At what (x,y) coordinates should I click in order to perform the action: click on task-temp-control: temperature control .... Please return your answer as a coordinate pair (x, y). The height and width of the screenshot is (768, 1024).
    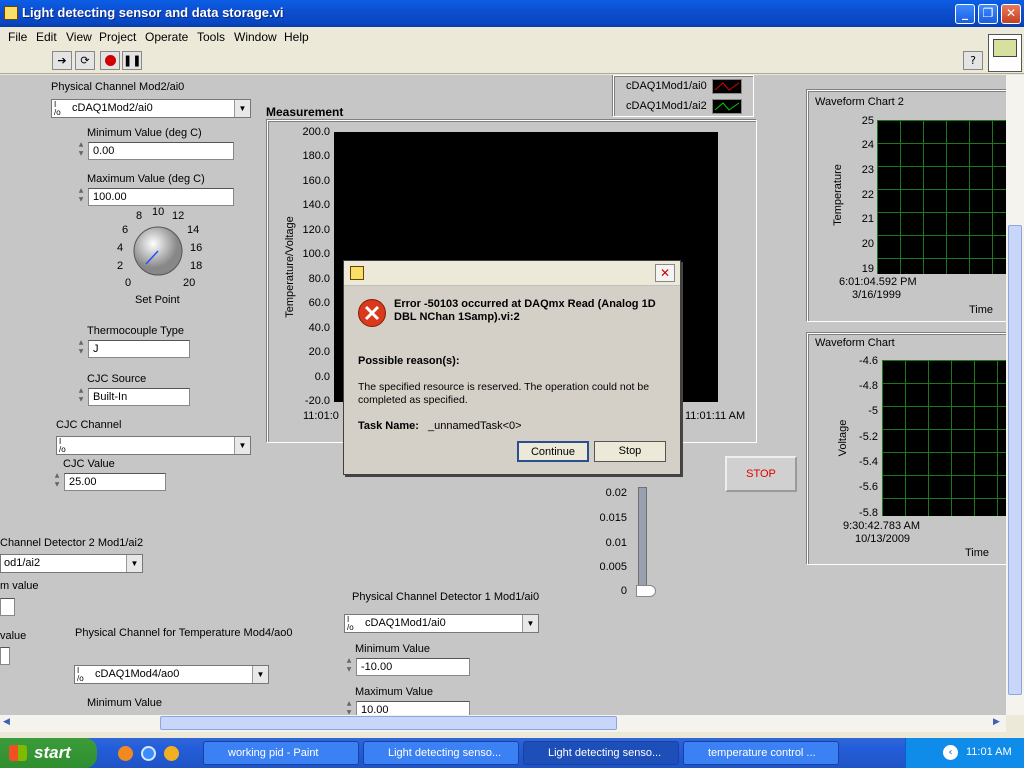
    Looking at the image, I should click on (761, 753).